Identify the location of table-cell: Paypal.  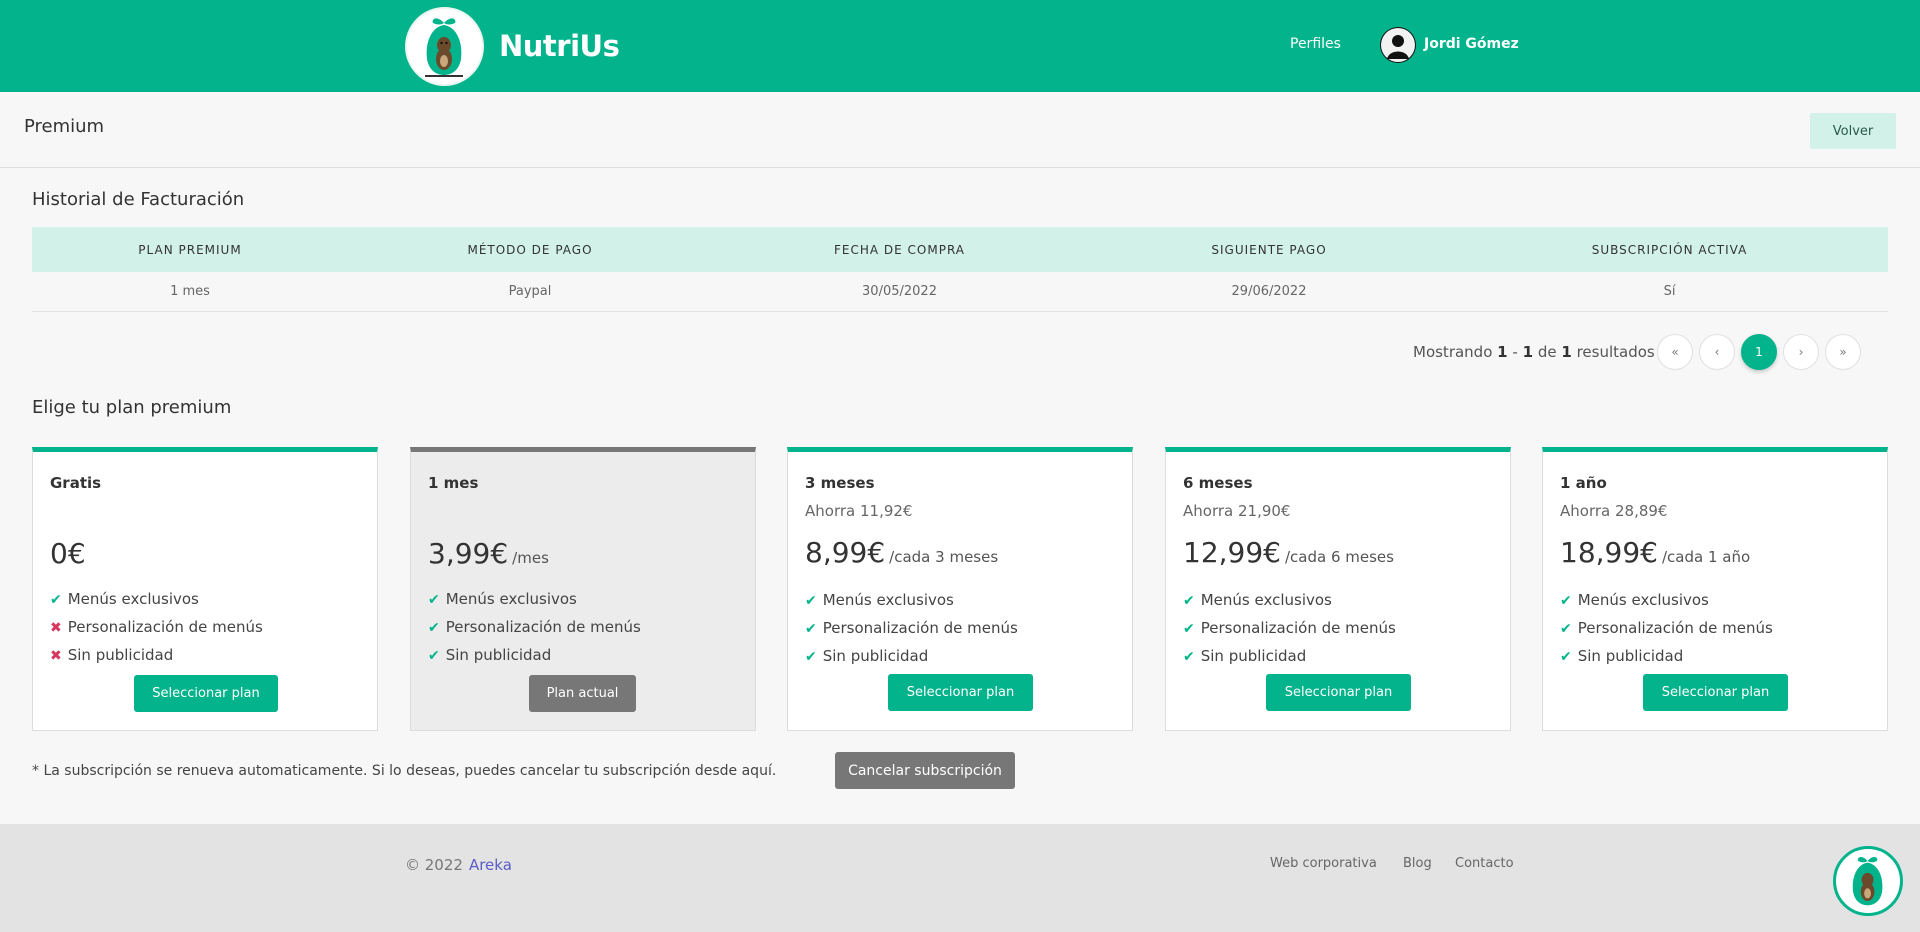
(530, 292).